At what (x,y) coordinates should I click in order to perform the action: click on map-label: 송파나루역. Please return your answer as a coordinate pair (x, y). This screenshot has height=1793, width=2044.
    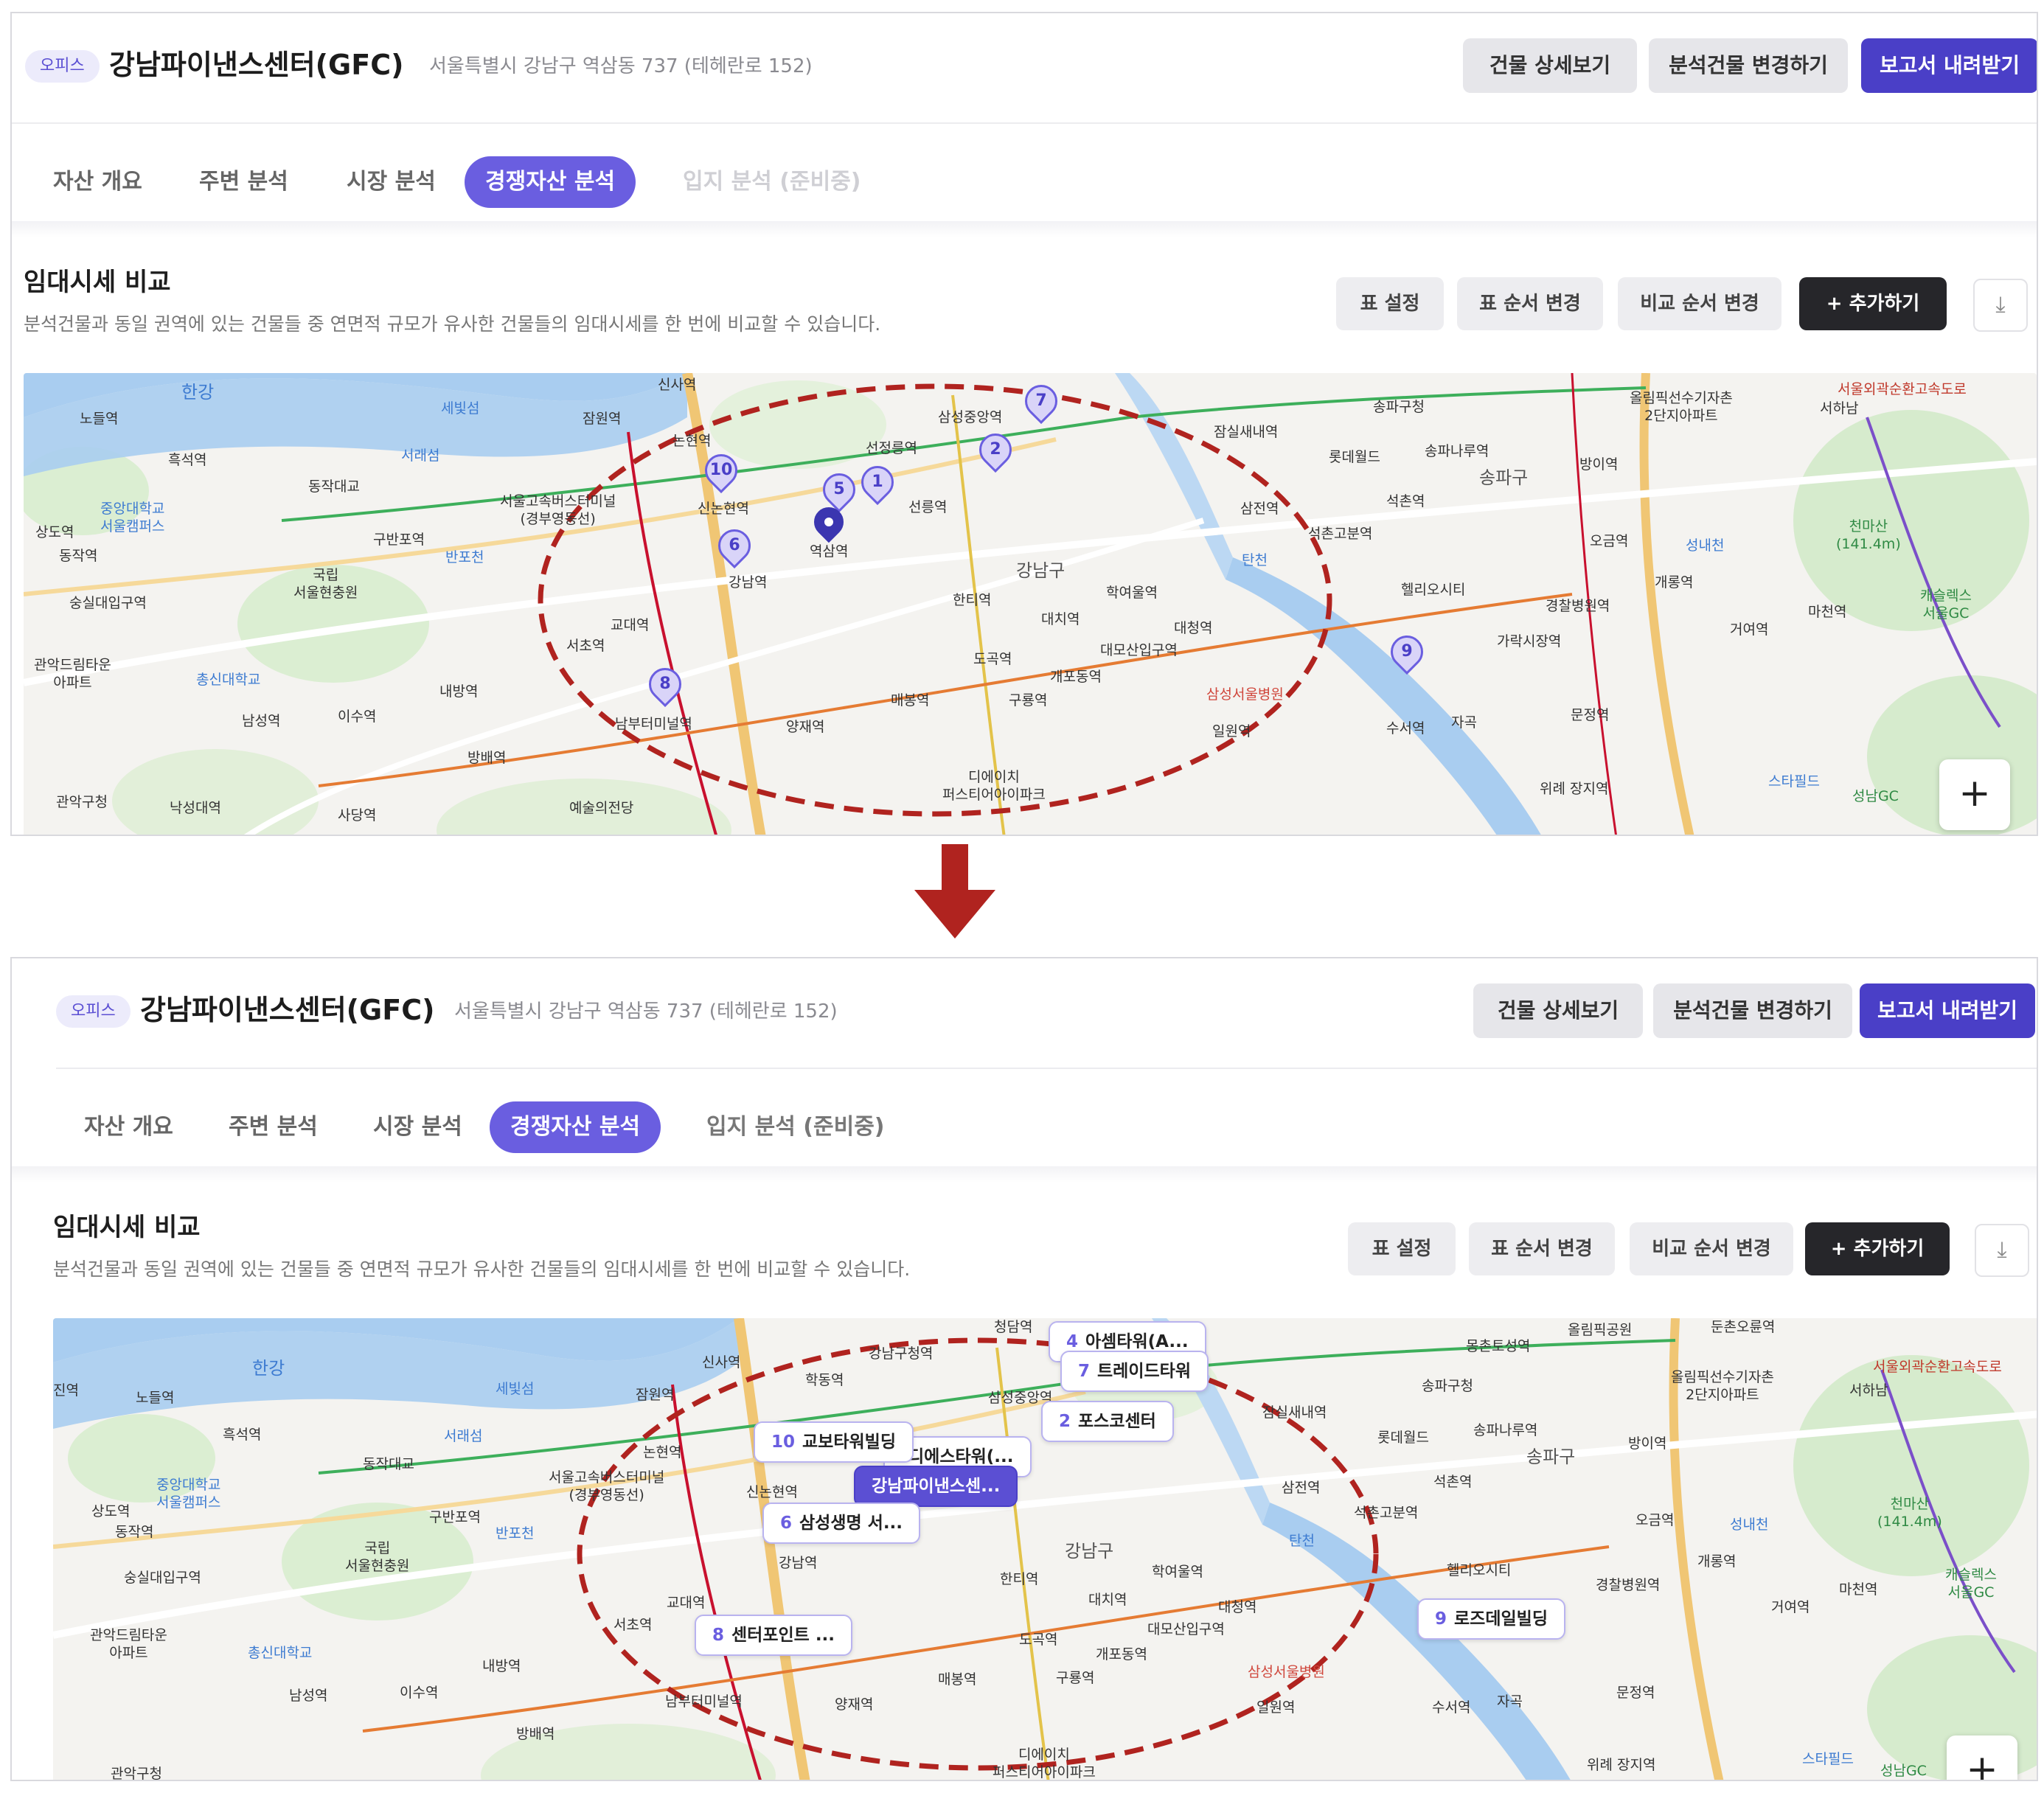
    Looking at the image, I should click on (1457, 451).